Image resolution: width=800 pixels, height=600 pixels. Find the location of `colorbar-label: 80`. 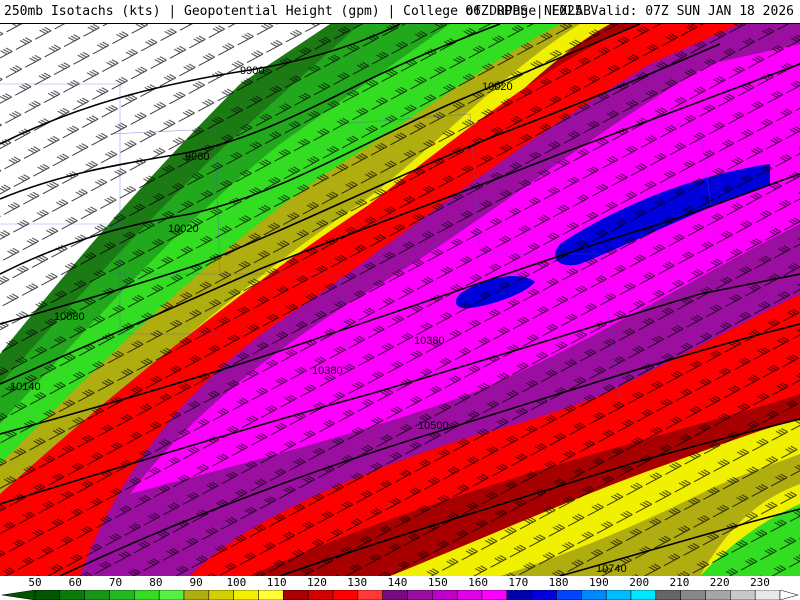

colorbar-label: 80 is located at coordinates (156, 582).